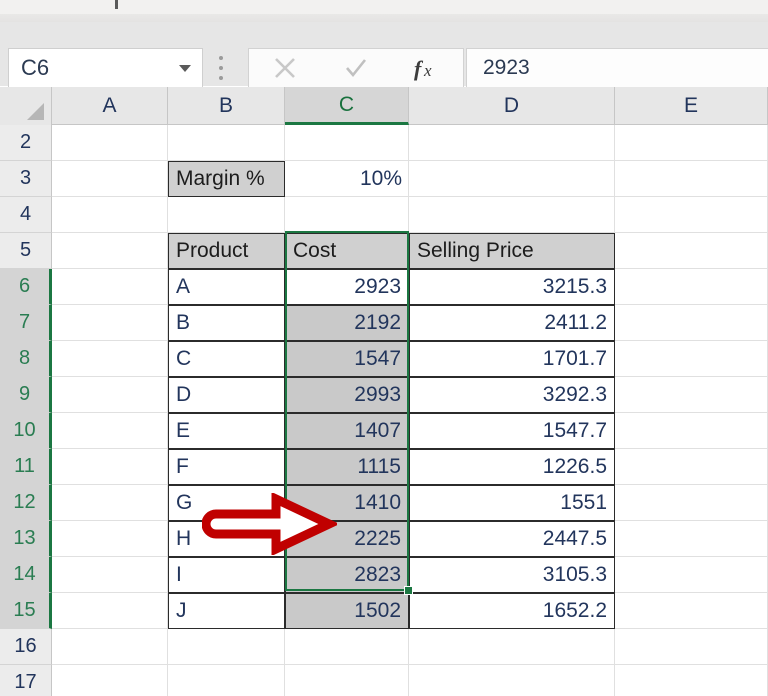 The height and width of the screenshot is (696, 768). Describe the element at coordinates (347, 323) in the screenshot. I see `cell-cost-B: 2192` at that location.